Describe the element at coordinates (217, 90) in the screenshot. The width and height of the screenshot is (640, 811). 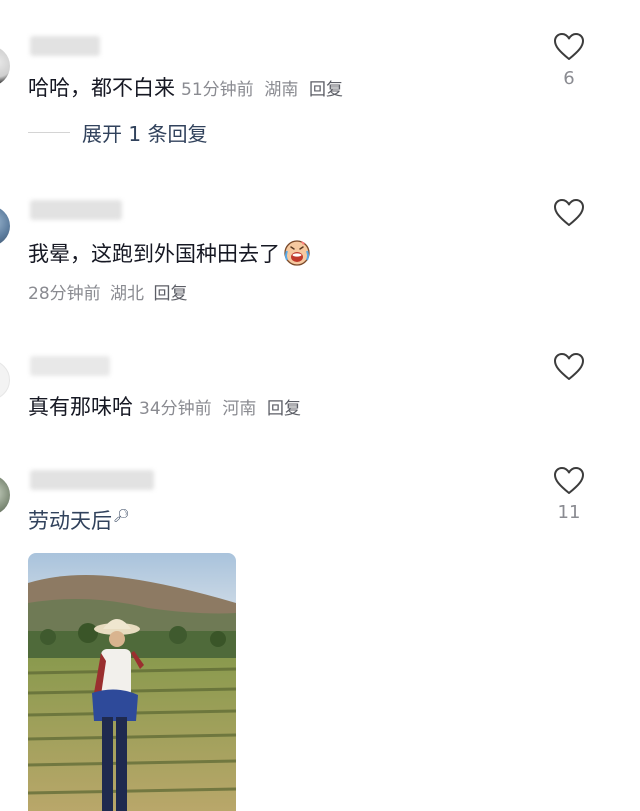
I see `comment-time: 51分钟前` at that location.